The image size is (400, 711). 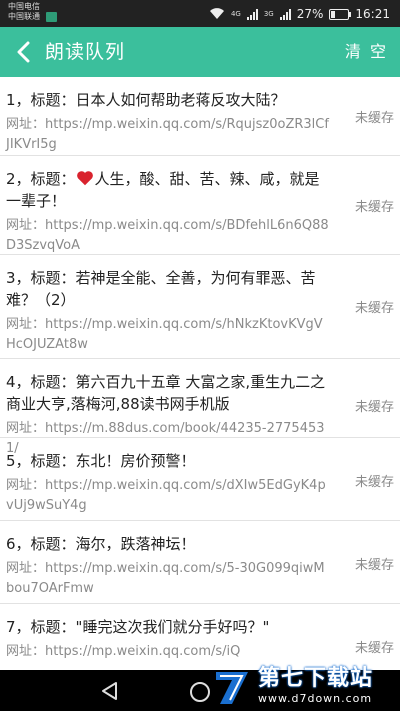 What do you see at coordinates (163, 190) in the screenshot?
I see `queue-item-title: 2，标题： 人生，酸、甜、苦、辣、咸，就是一辈子！` at bounding box center [163, 190].